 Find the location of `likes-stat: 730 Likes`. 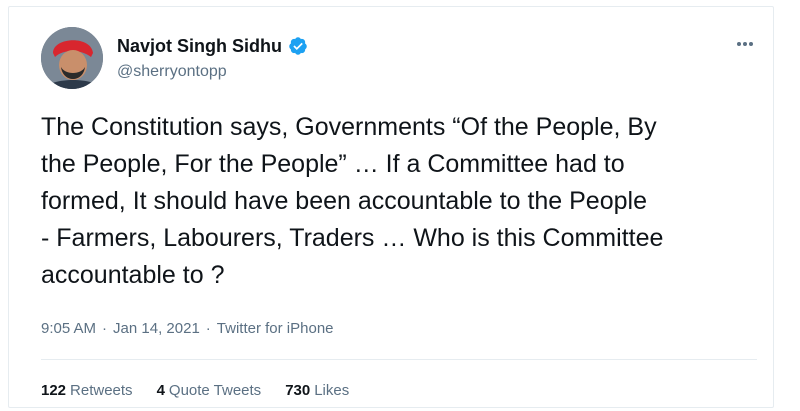

likes-stat: 730 Likes is located at coordinates (317, 391).